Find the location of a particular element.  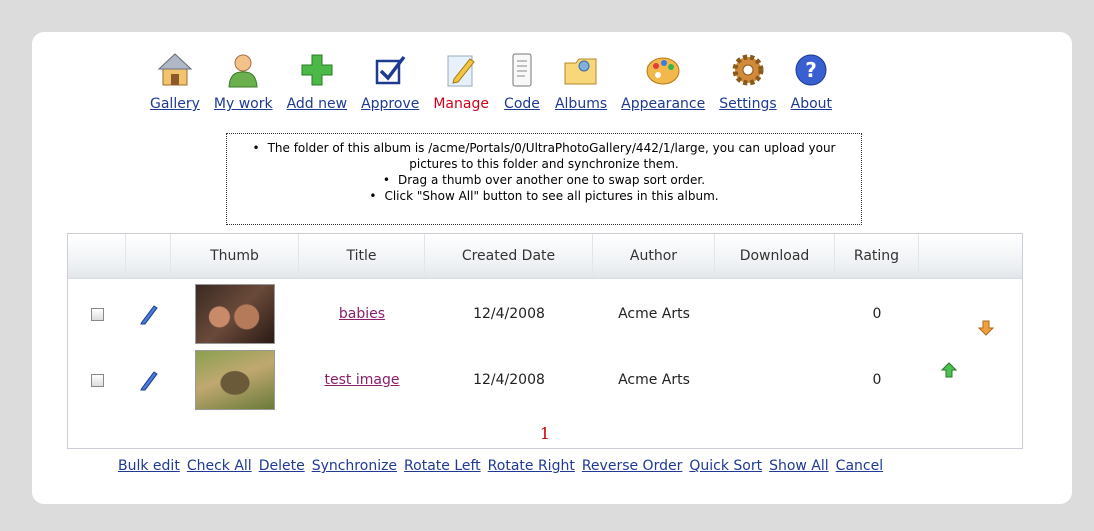

up-arrow-icon is located at coordinates (949, 370).